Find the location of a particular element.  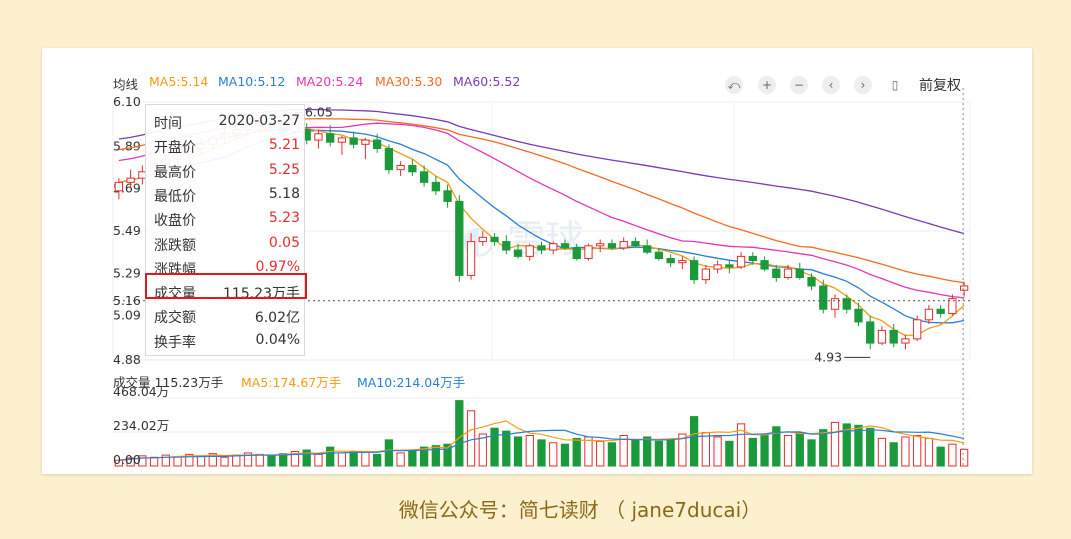

tooltip-value: 5.23 is located at coordinates (284, 218).